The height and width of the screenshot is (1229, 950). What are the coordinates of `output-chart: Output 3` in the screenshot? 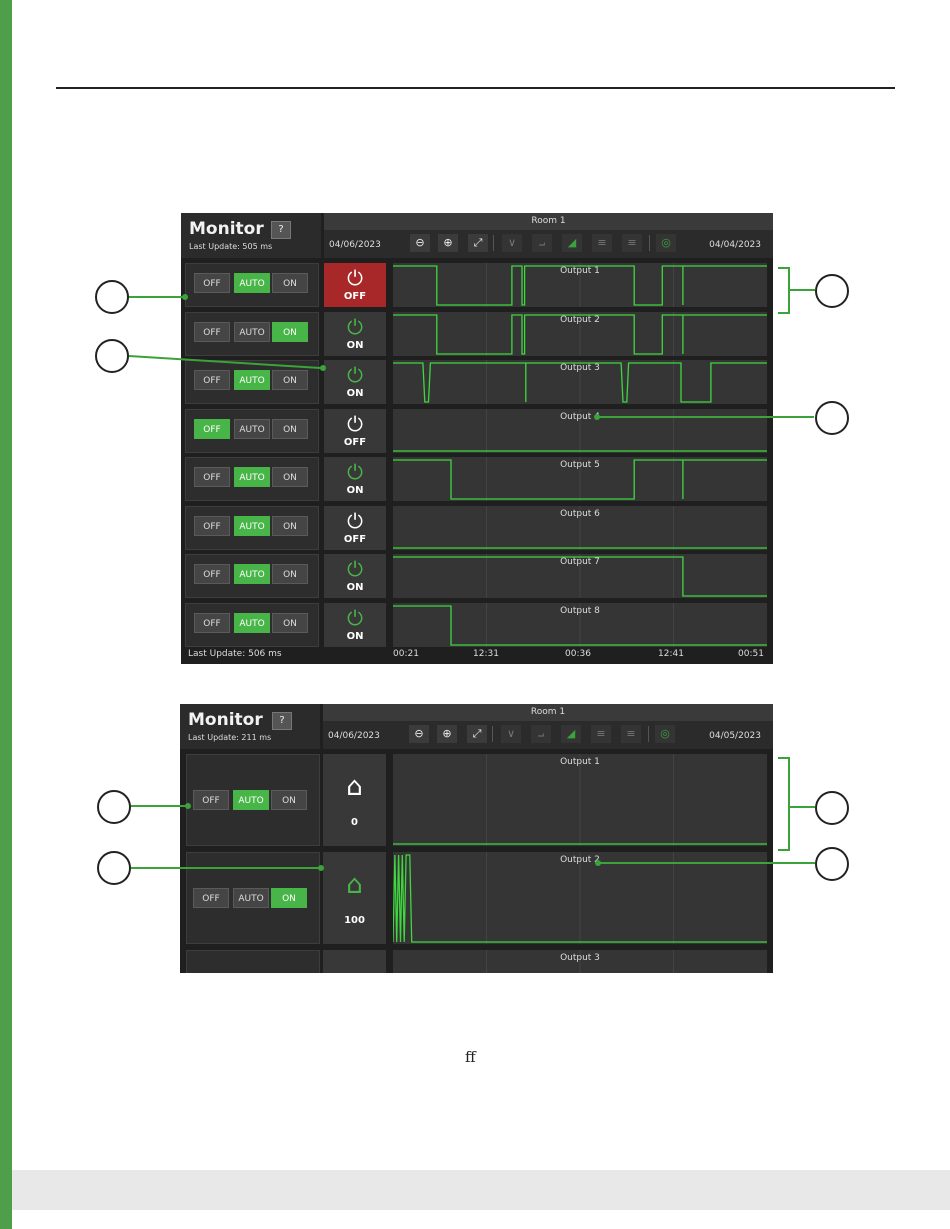 It's located at (580, 961).